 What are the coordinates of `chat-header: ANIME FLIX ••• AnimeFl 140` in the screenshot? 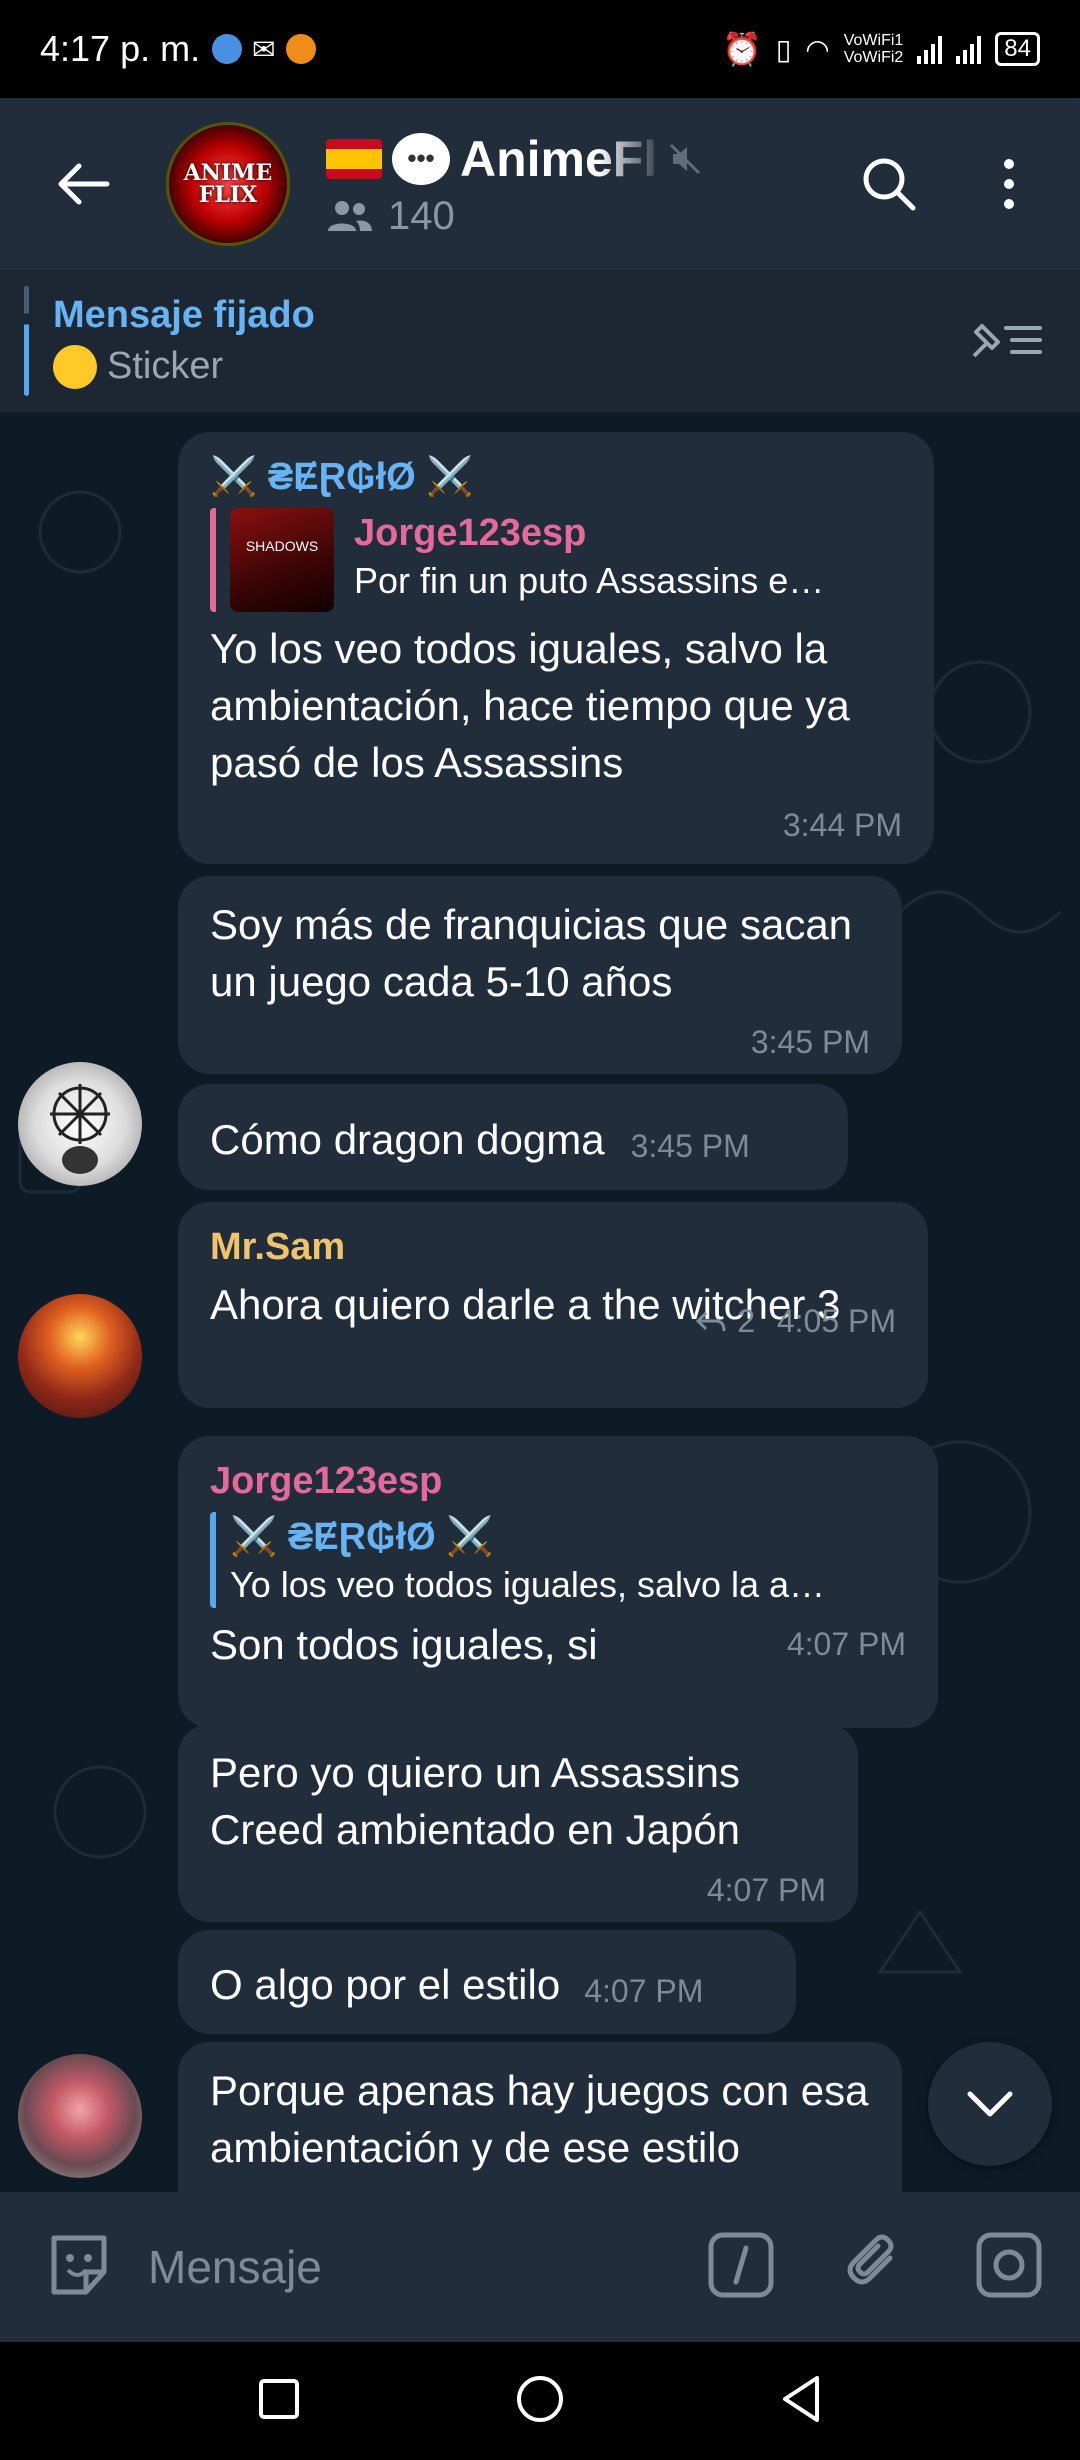 It's located at (540, 184).